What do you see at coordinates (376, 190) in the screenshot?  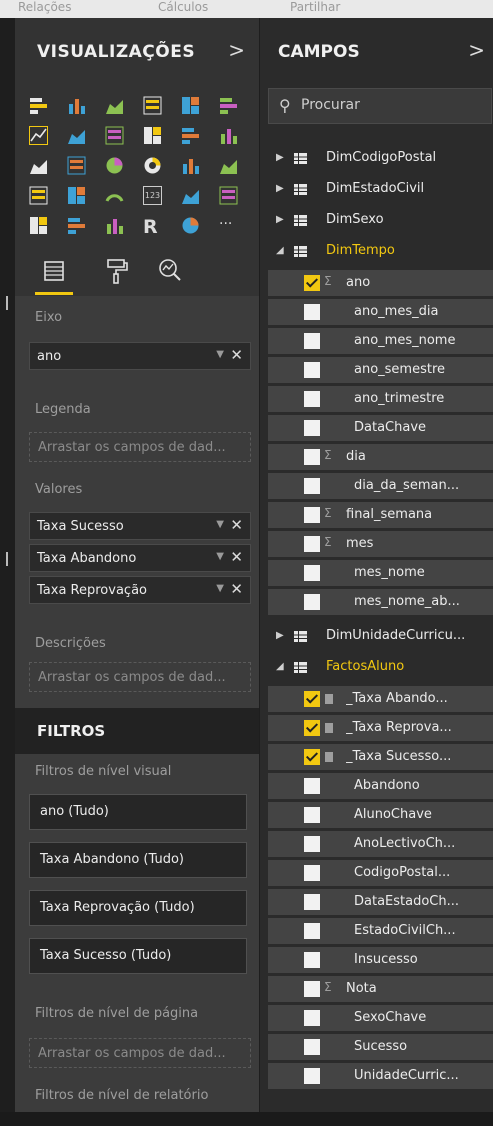 I see `table-row: ▶ DimEstadoCivil` at bounding box center [376, 190].